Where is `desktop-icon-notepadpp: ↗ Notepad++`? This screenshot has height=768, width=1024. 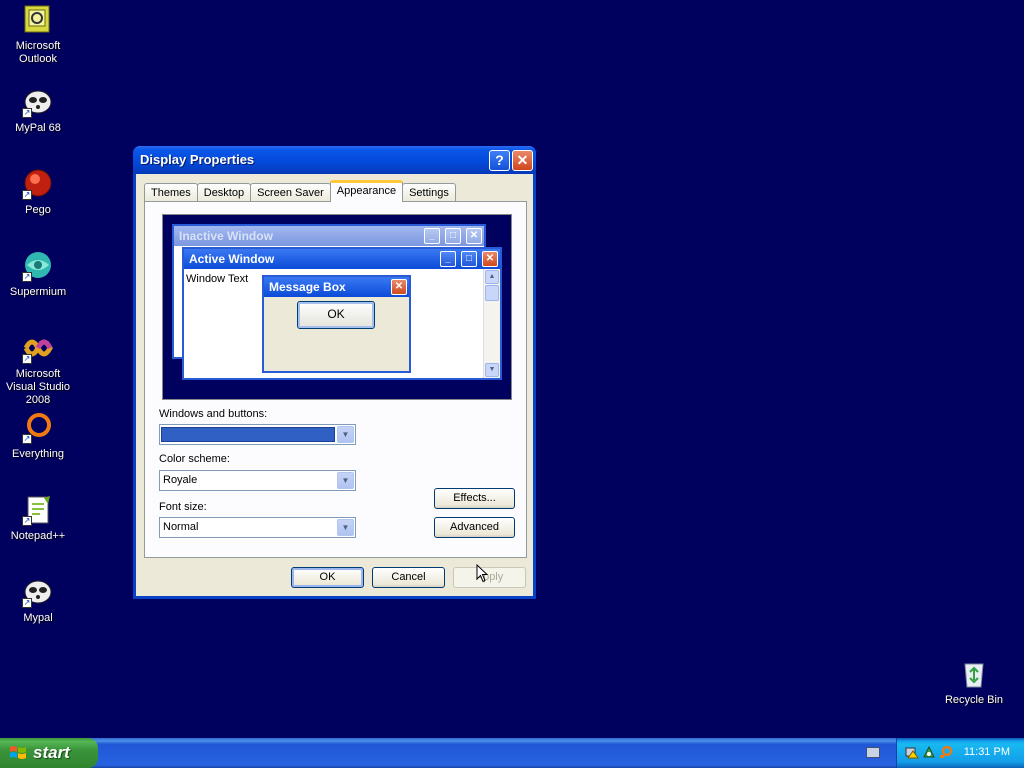
desktop-icon-notepadpp: ↗ Notepad++ is located at coordinates (38, 518).